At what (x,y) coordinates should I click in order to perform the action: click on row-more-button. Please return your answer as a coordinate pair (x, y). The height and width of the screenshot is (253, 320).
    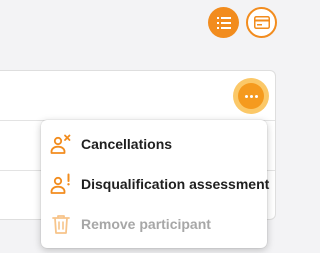
    Looking at the image, I should click on (251, 96).